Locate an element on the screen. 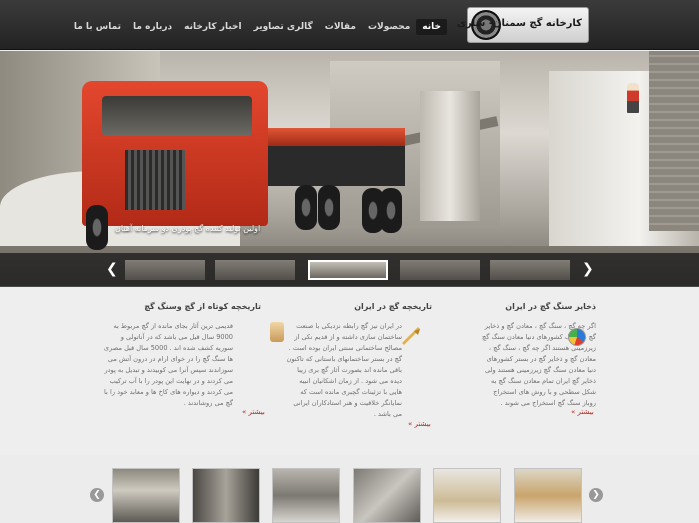  quill-pen-icon is located at coordinates (411, 336).